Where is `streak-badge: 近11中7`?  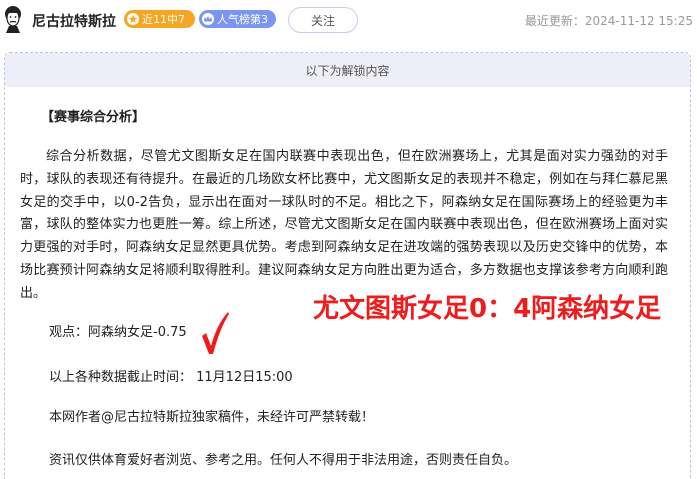
streak-badge: 近11中7 is located at coordinates (159, 19).